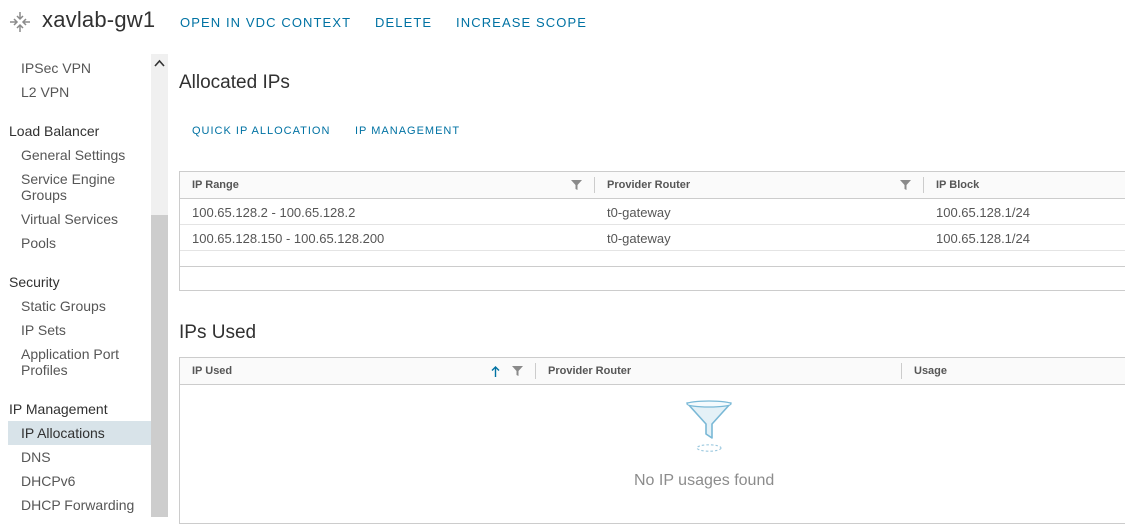 This screenshot has width=1125, height=524. Describe the element at coordinates (159, 366) in the screenshot. I see `sidebar-scrollbar-thumb` at that location.